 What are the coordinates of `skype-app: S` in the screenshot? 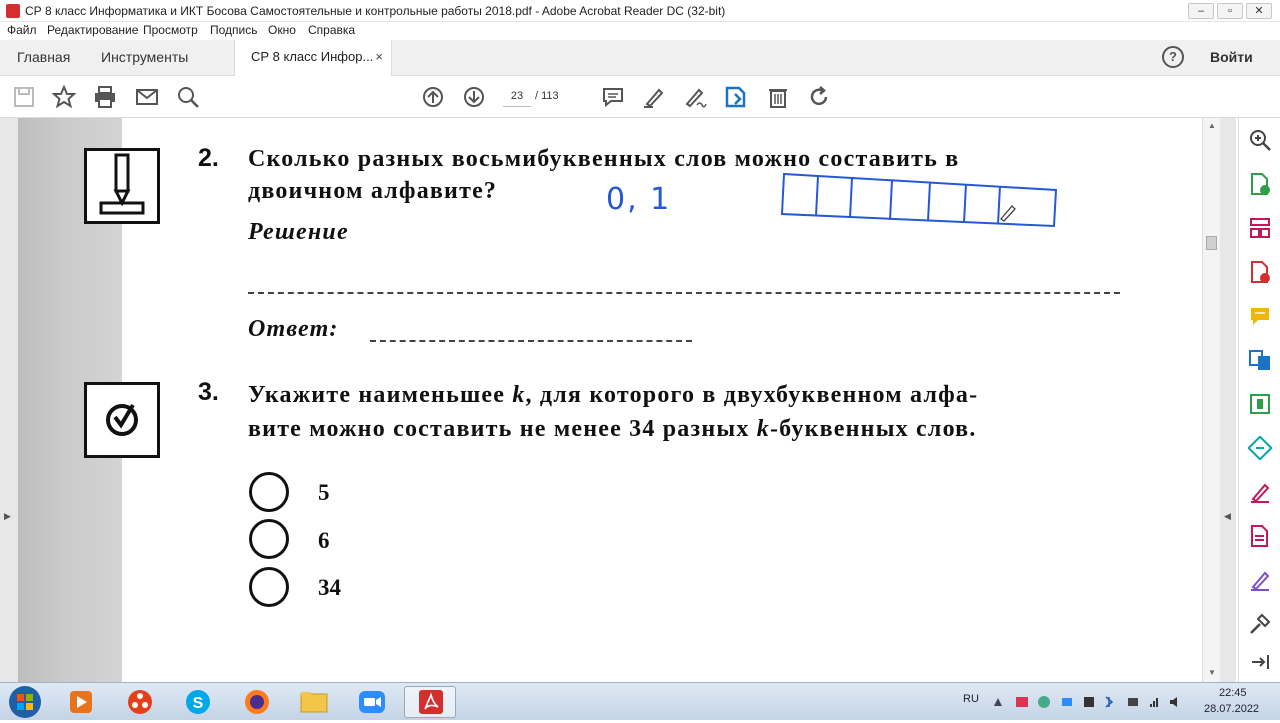 It's located at (198, 702).